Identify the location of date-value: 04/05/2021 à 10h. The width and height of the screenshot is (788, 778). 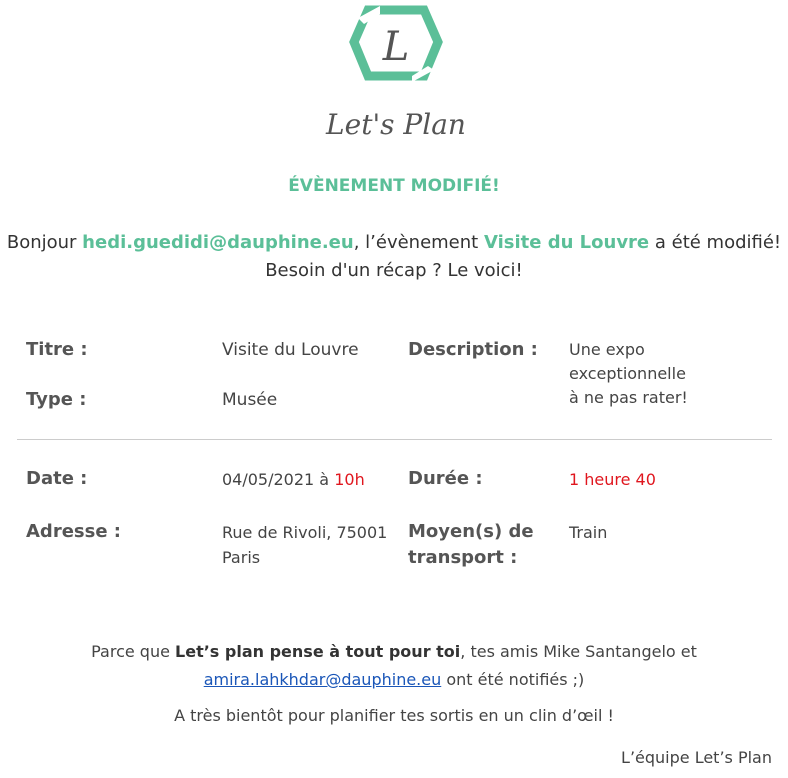
(293, 479).